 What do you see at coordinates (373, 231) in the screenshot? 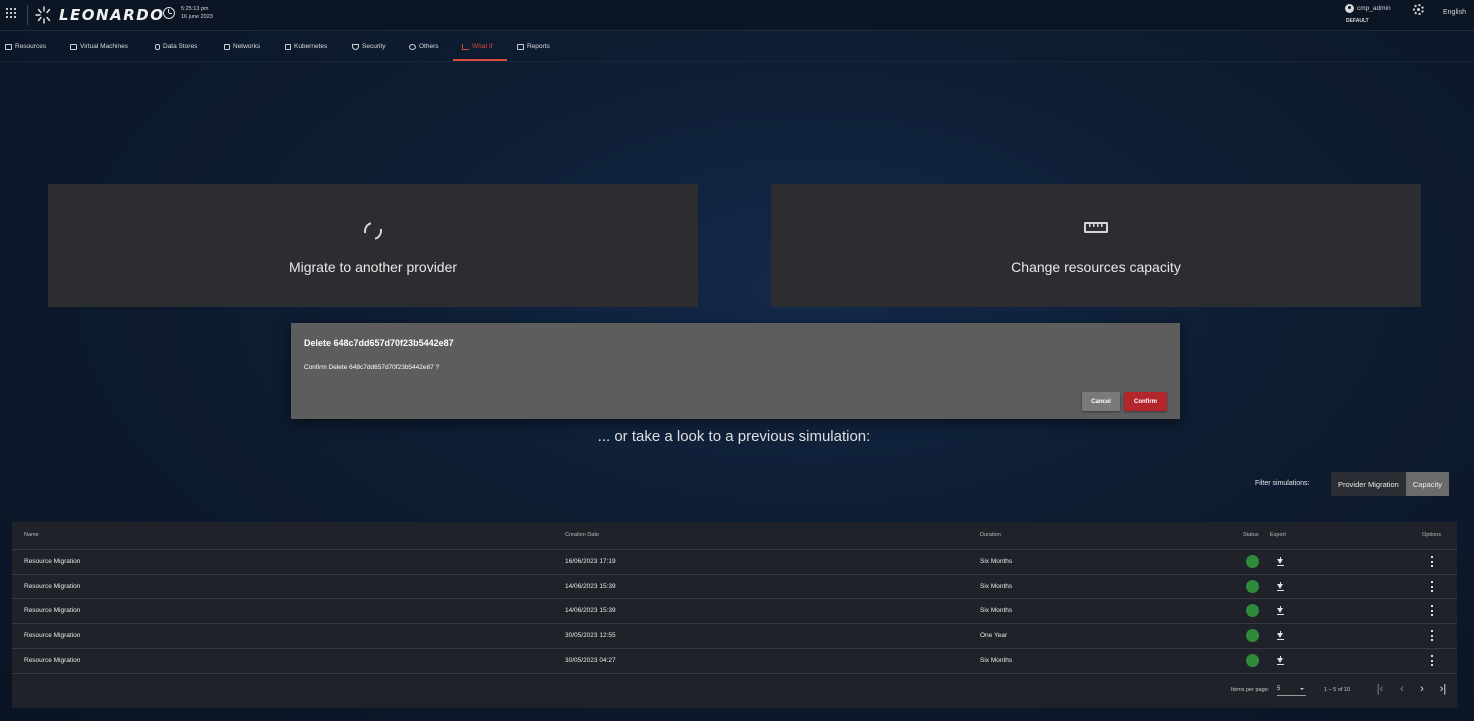
I see `refresh-icon` at bounding box center [373, 231].